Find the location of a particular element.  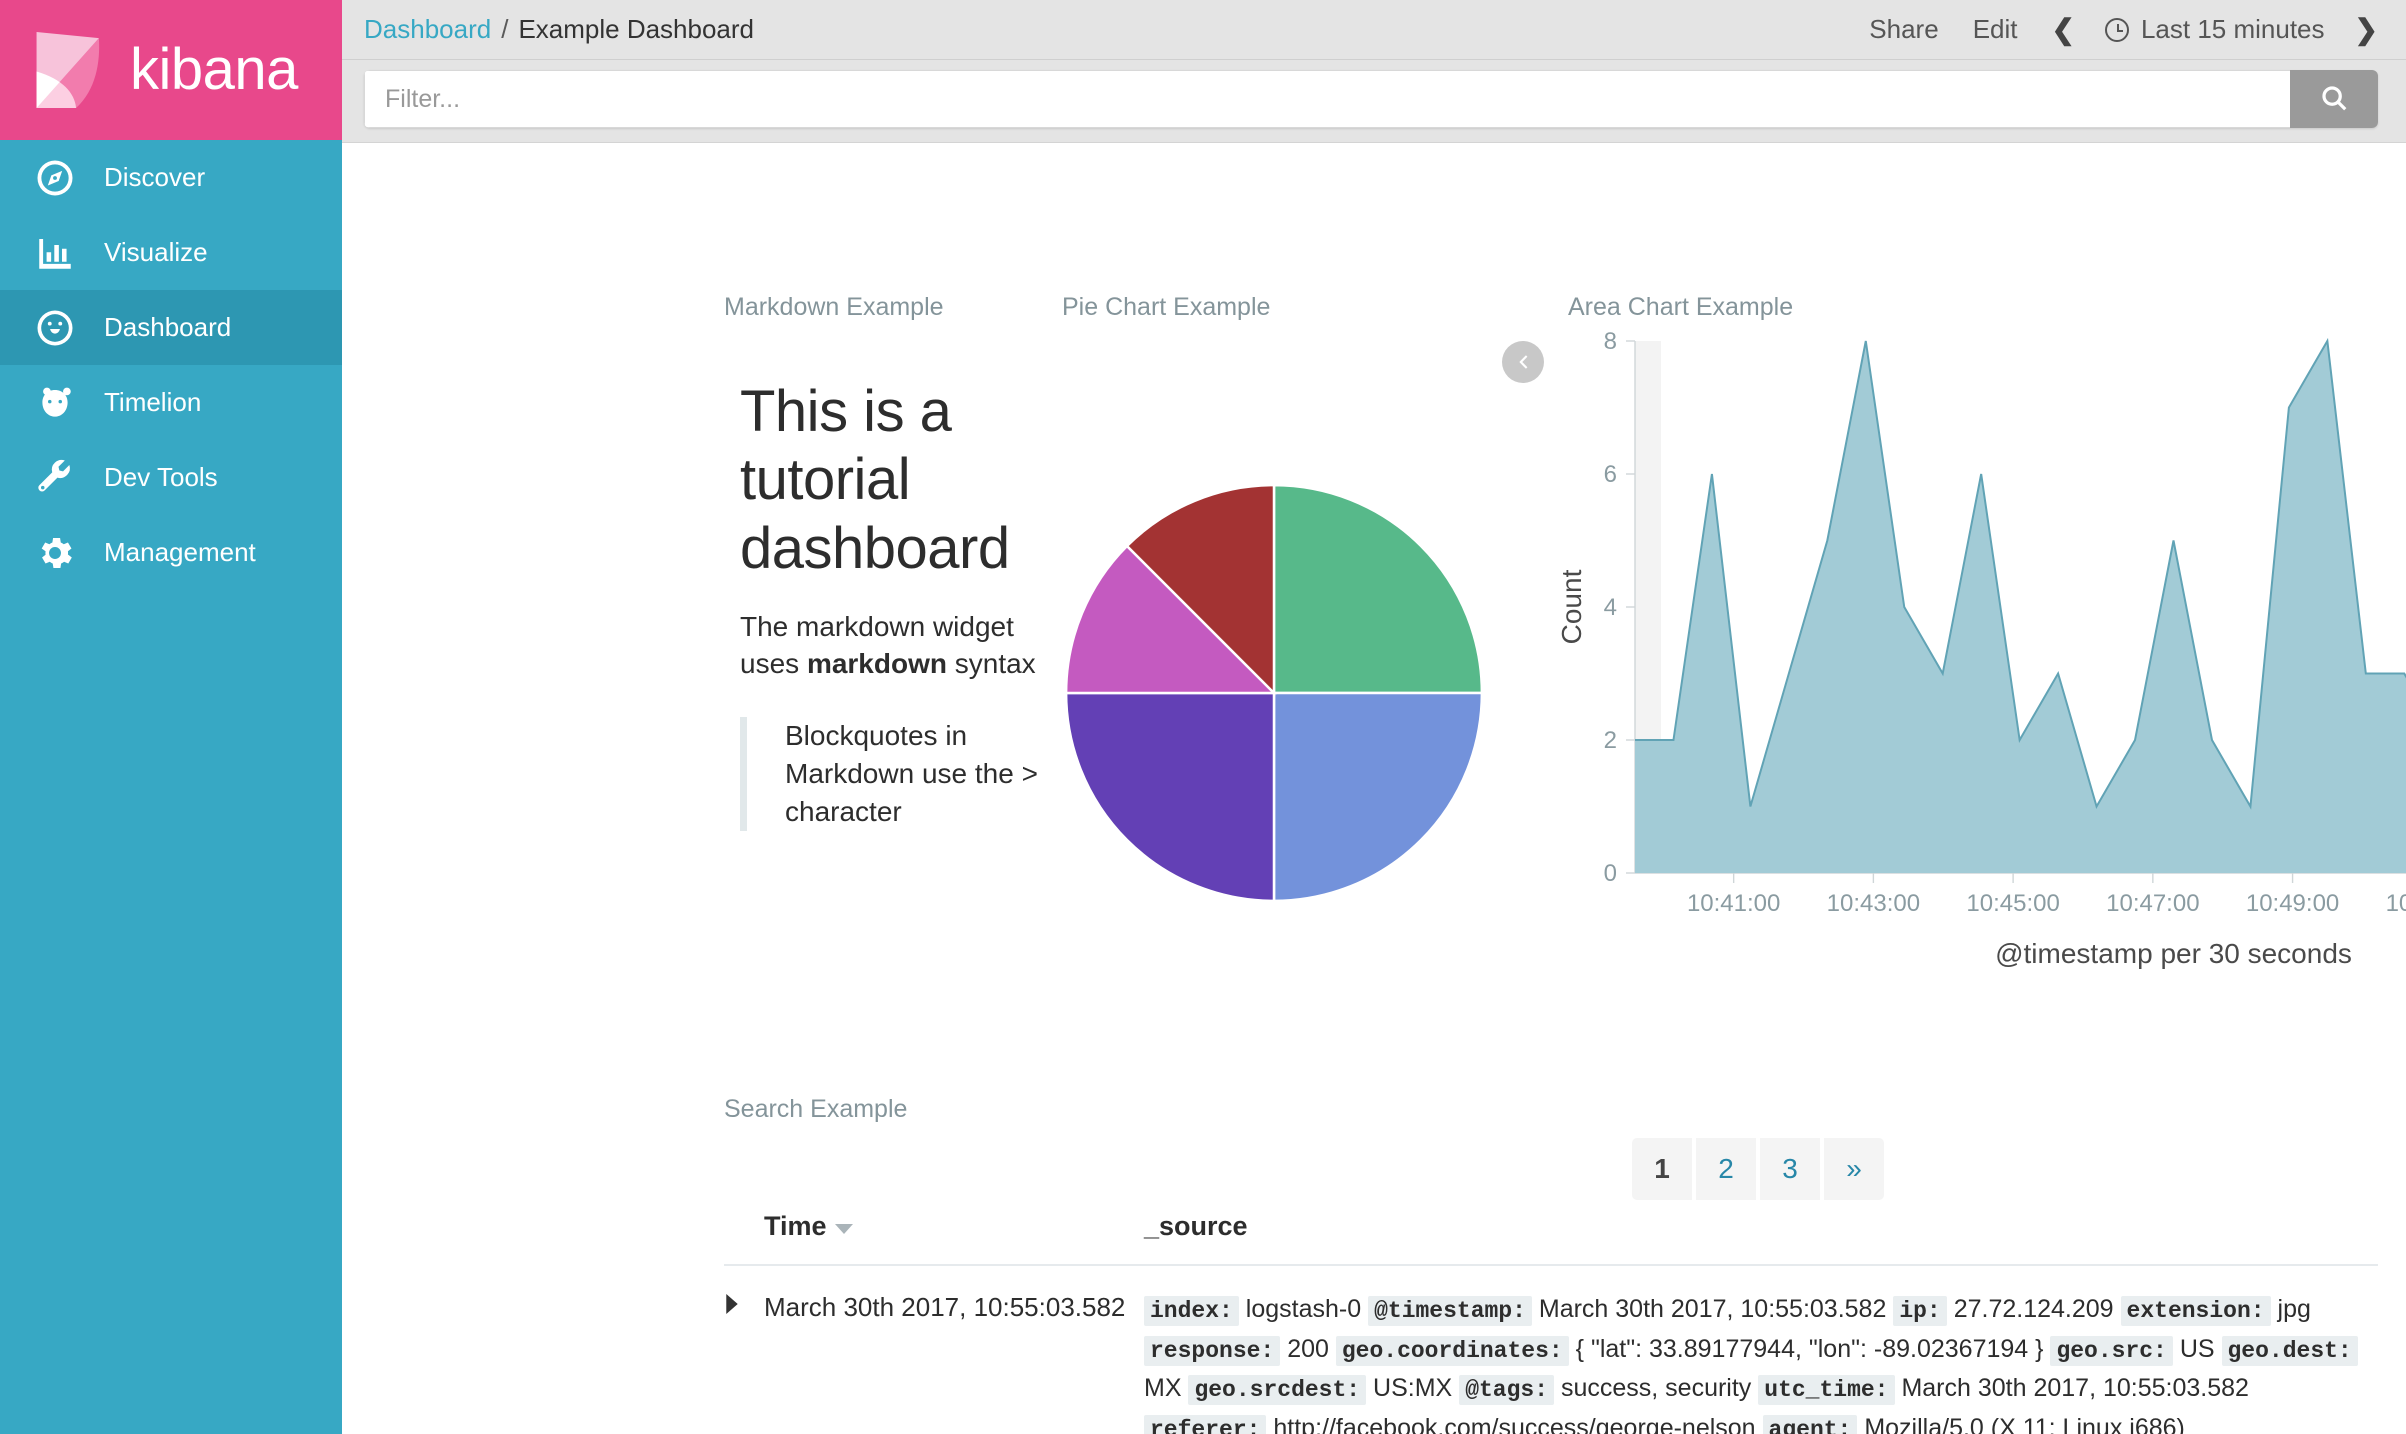

sidebar-item-dev-tools: Dev Tools is located at coordinates (171, 477).